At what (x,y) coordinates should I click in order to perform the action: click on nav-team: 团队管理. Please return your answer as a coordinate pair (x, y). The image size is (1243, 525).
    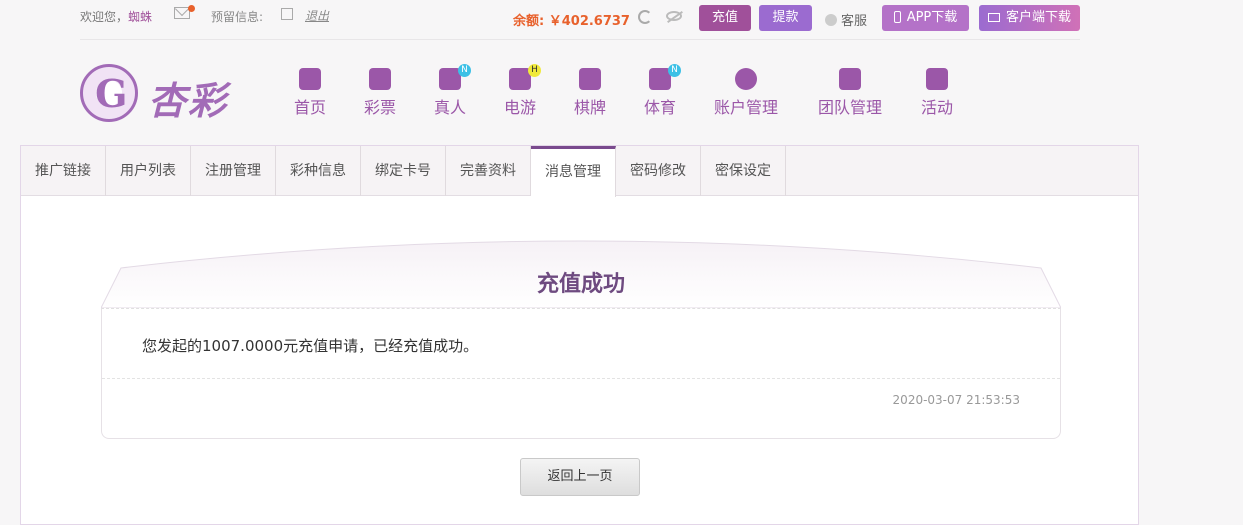
    Looking at the image, I should click on (850, 93).